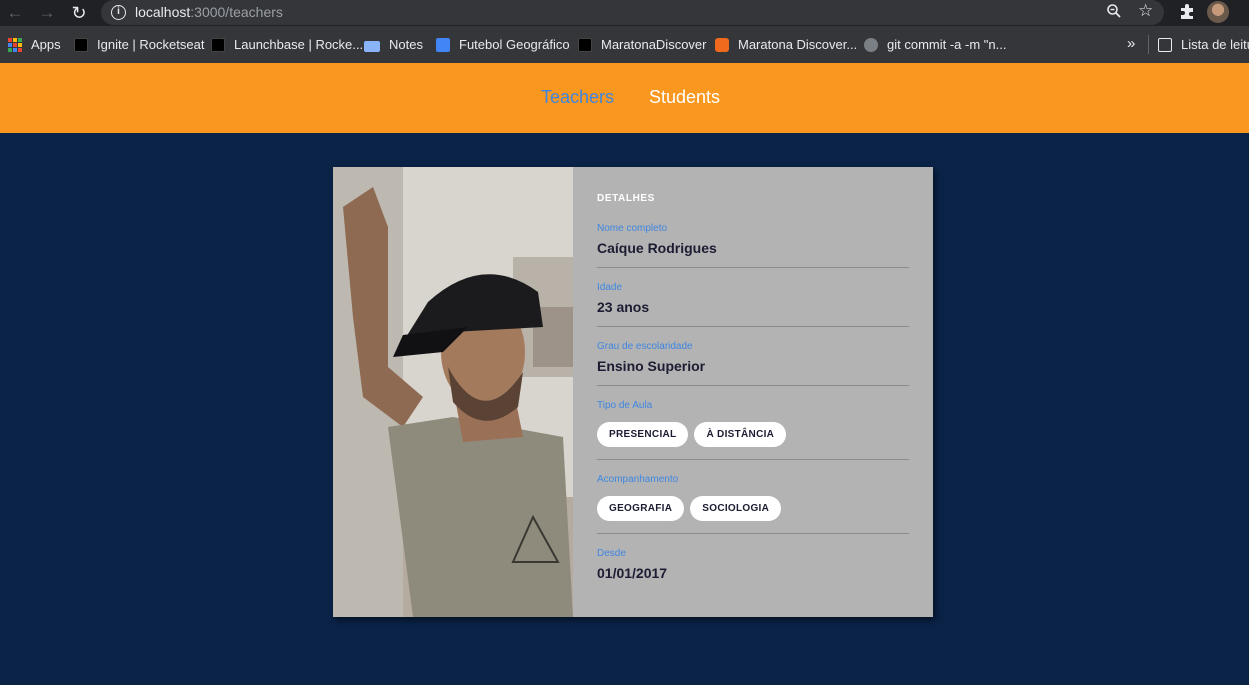 The image size is (1249, 685). Describe the element at coordinates (632, 228) in the screenshot. I see `full-name-label: Nome completo` at that location.